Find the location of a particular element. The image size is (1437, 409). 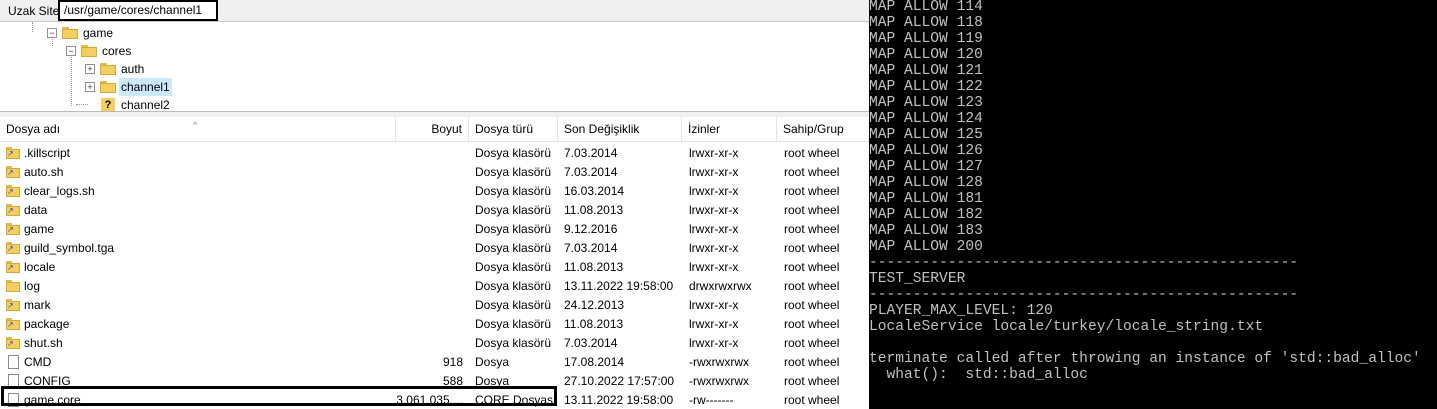

remote-site-bar: Uzak Site: /usr/game/cores/channel1 is located at coordinates (434, 10).